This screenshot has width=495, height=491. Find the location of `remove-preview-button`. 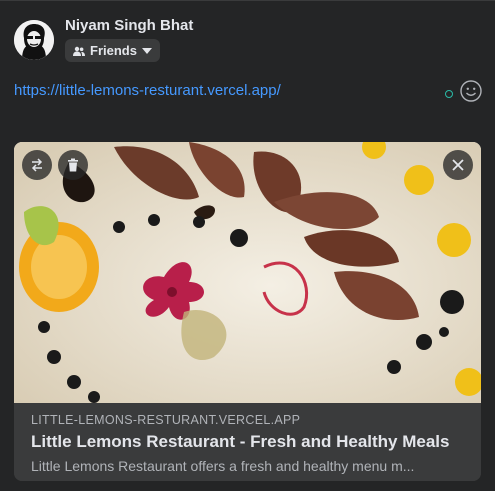

remove-preview-button is located at coordinates (458, 165).